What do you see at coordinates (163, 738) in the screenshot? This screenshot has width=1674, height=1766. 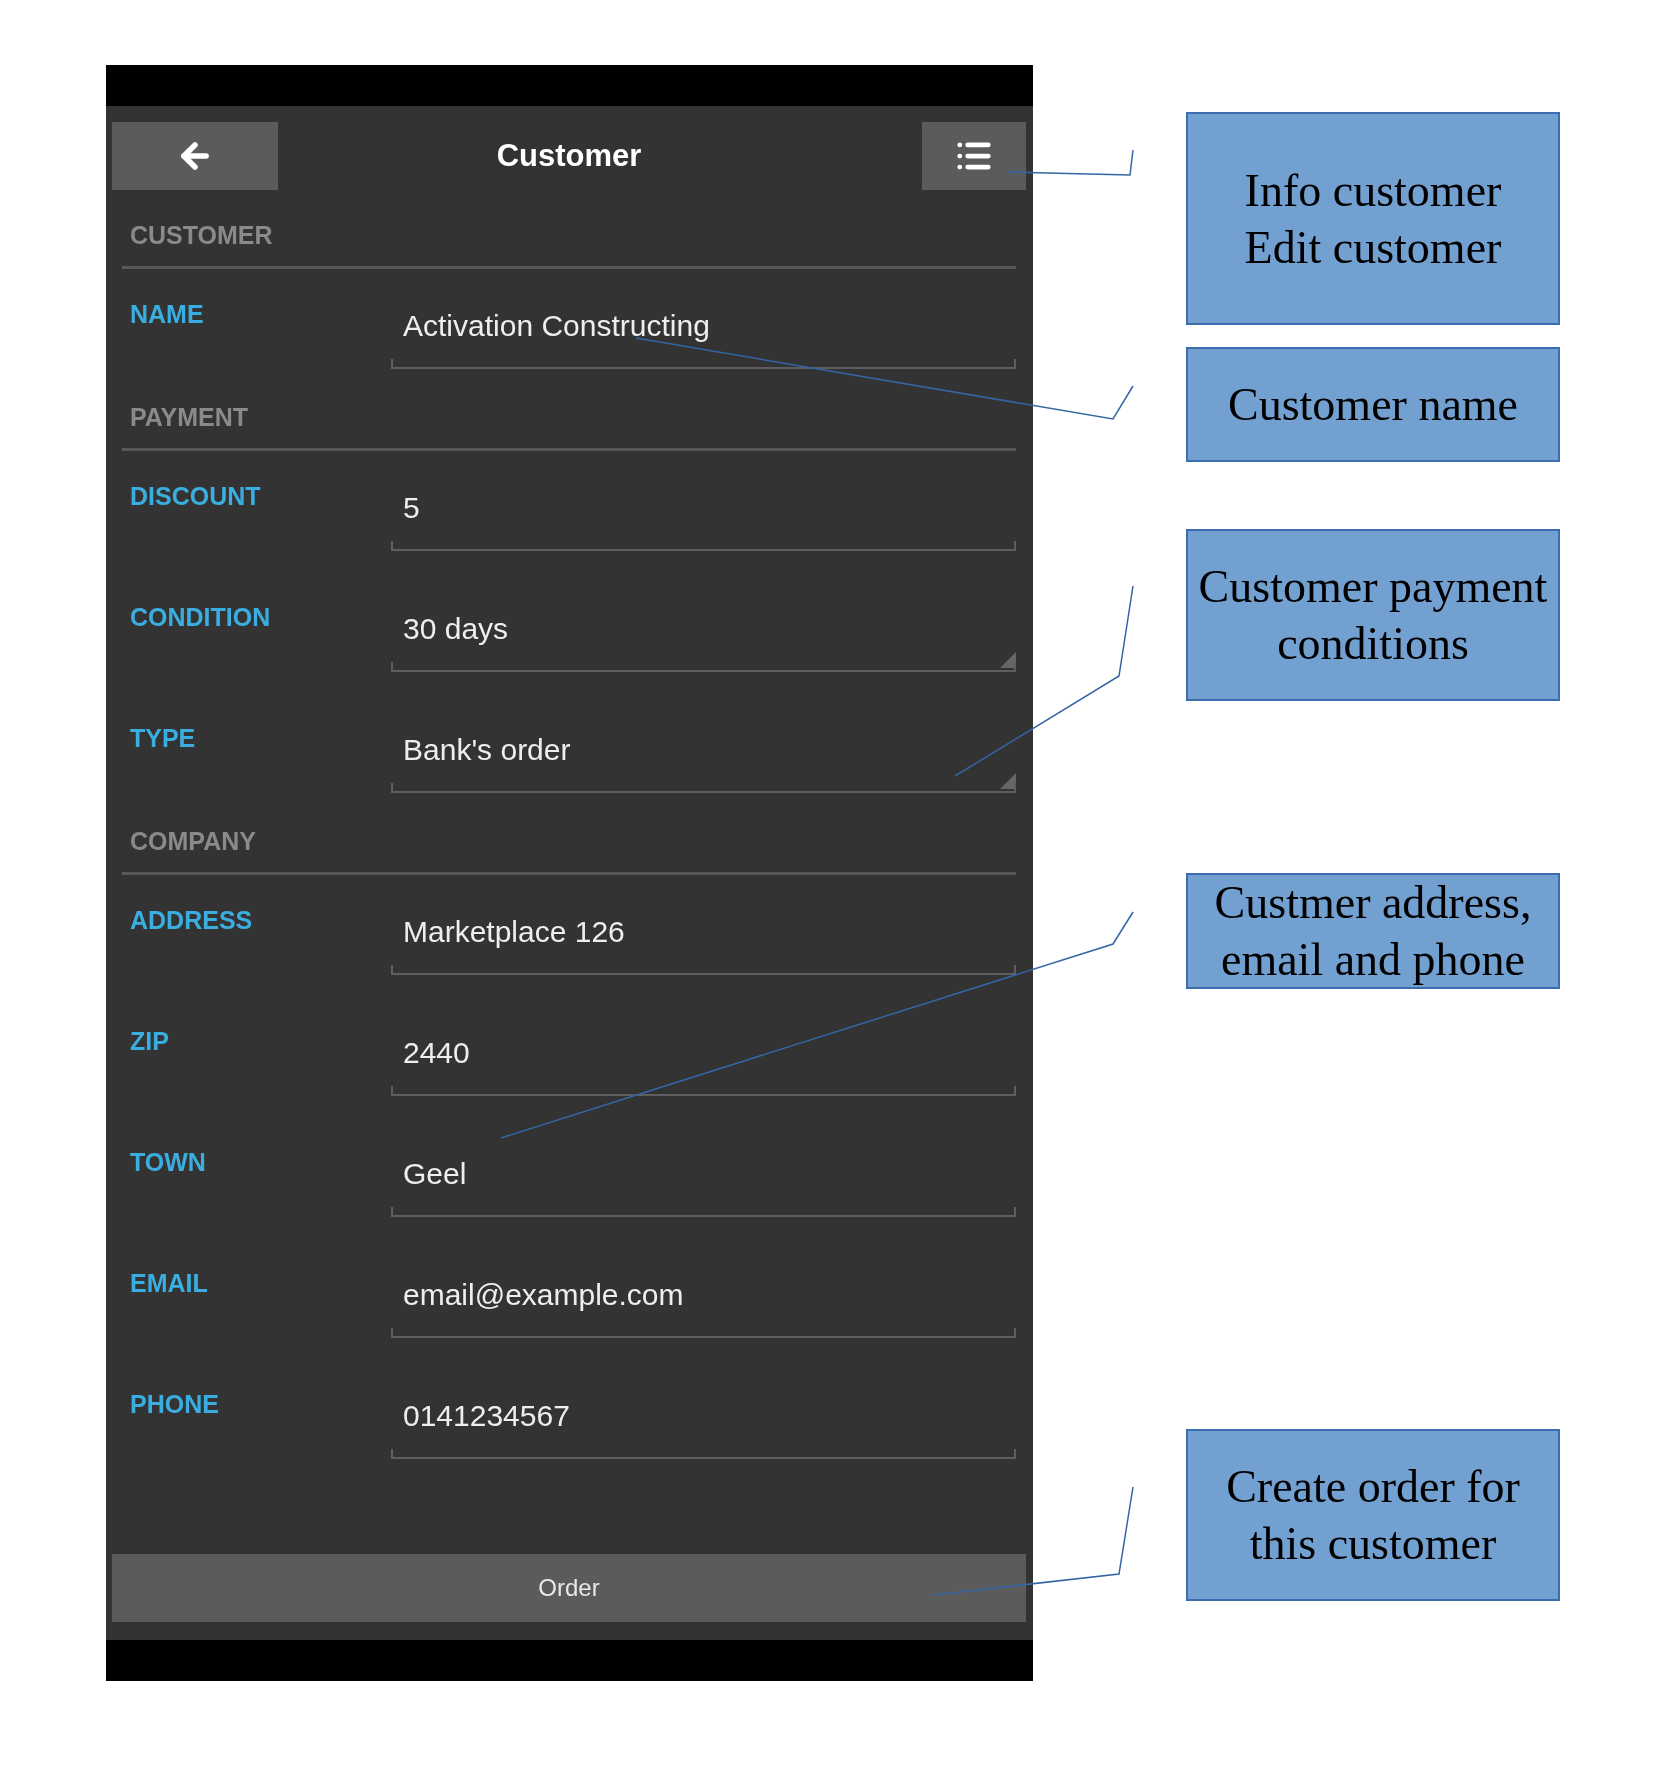 I see `field-label: TYPE` at bounding box center [163, 738].